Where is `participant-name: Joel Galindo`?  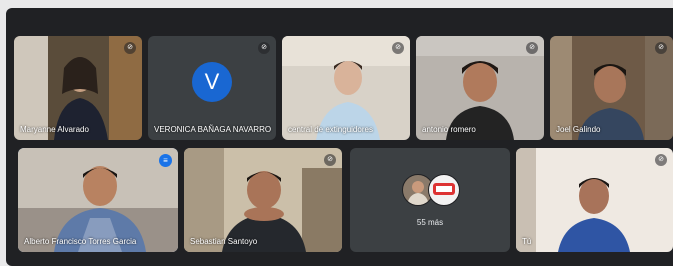 participant-name: Joel Galindo is located at coordinates (578, 129).